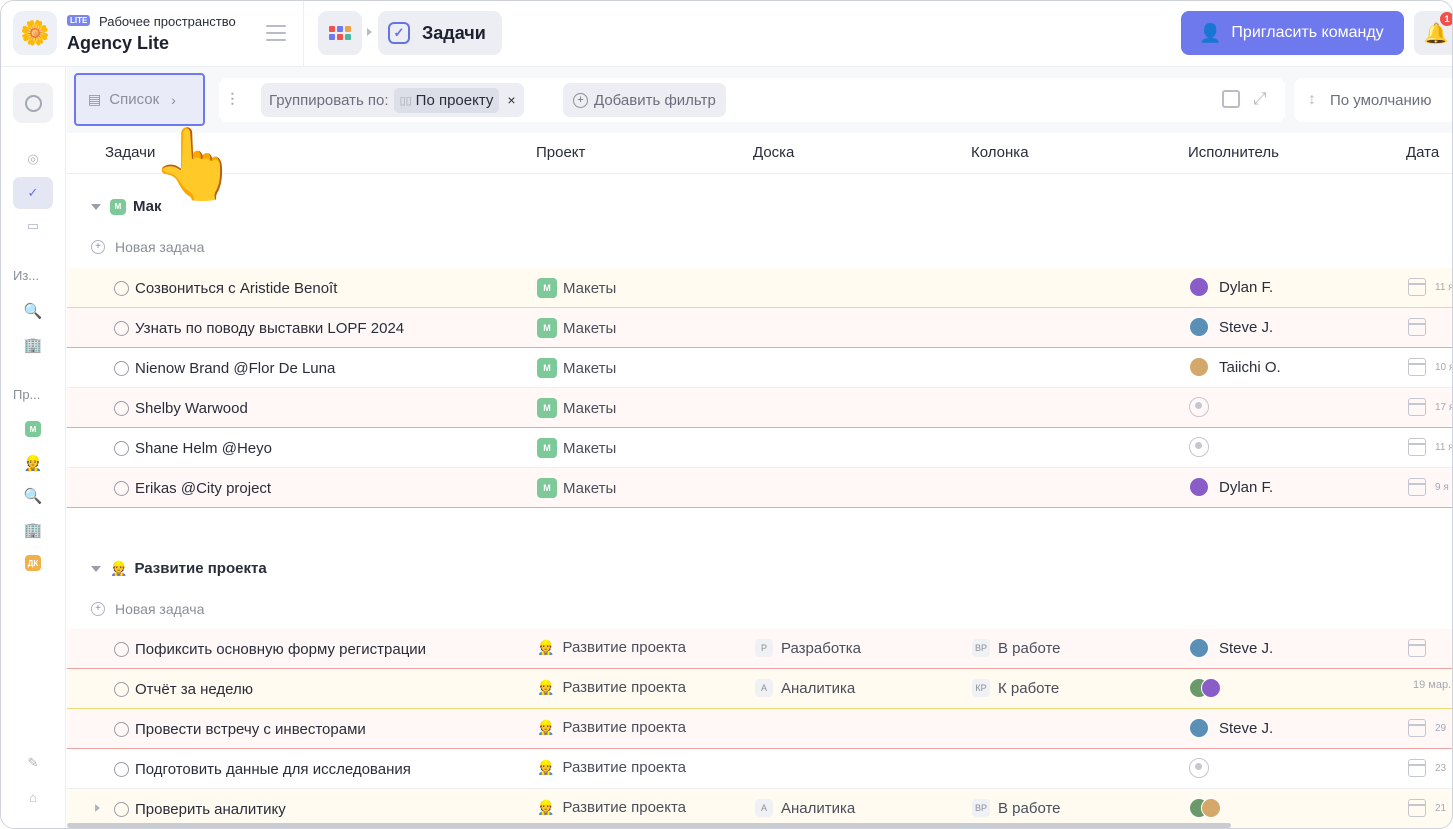 The width and height of the screenshot is (1453, 829). Describe the element at coordinates (759, 448) in the screenshot. I see `table-row: Shane Helm @Heyo М Макеты 11 я` at that location.